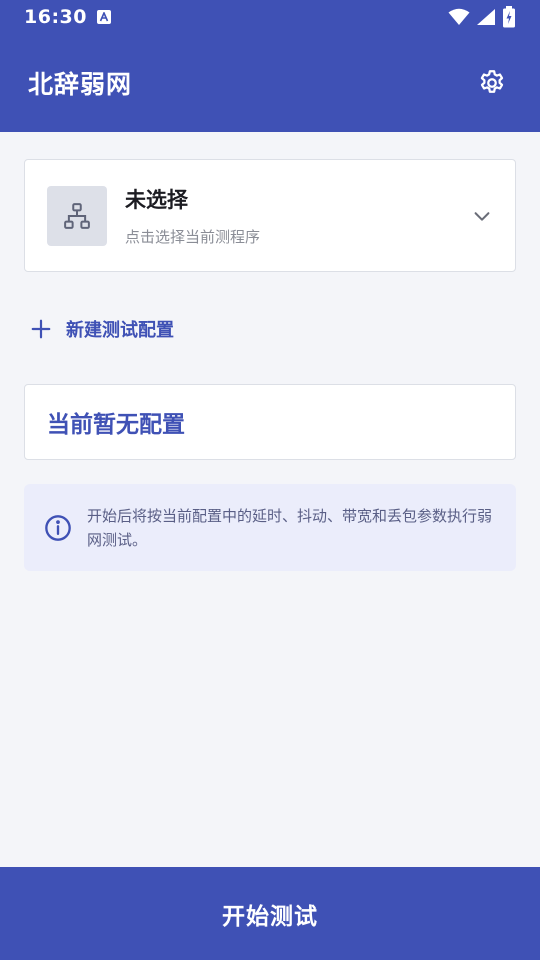  I want to click on current-config-empty-text: 当前暂无配置, so click(116, 425).